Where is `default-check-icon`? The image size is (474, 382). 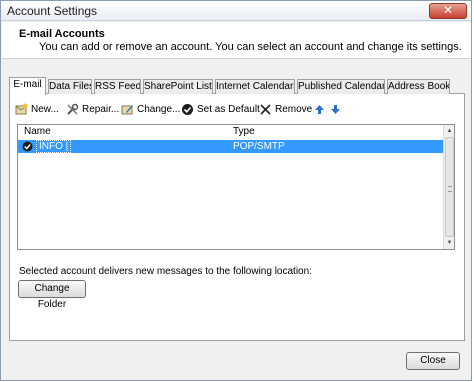 default-check-icon is located at coordinates (187, 109).